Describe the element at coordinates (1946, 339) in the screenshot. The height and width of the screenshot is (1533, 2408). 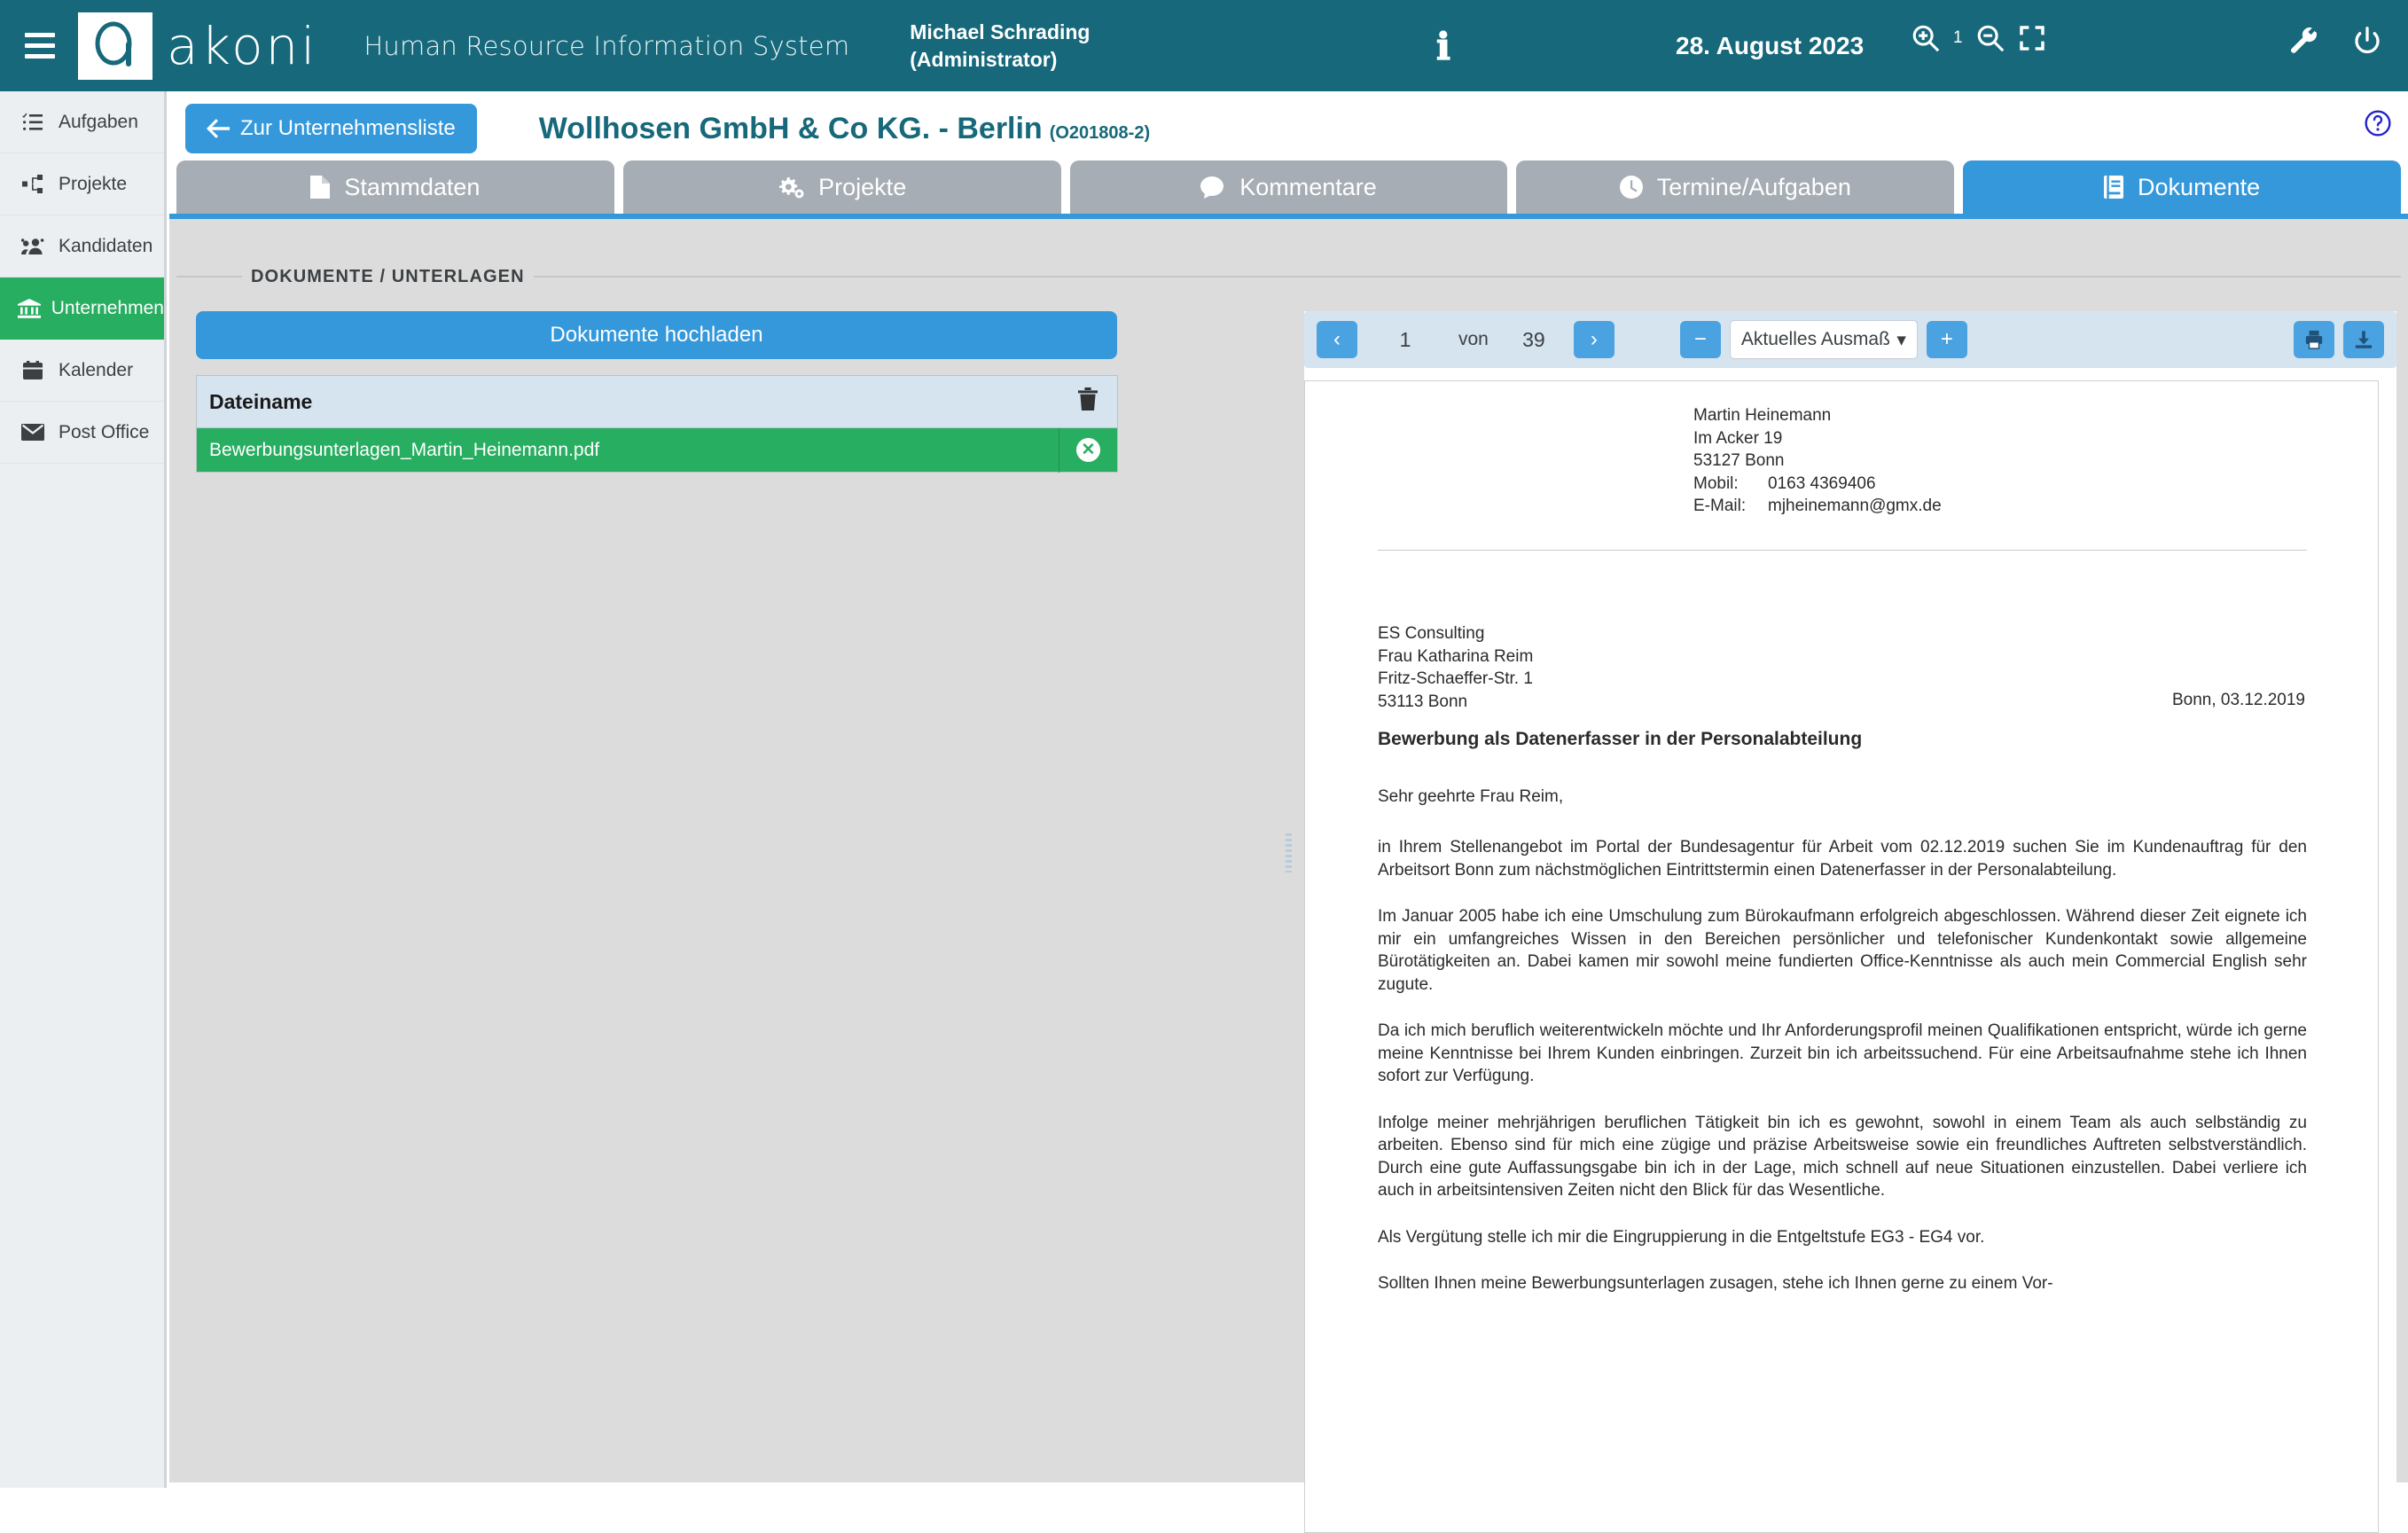
I see `zoom-in-button: +` at that location.